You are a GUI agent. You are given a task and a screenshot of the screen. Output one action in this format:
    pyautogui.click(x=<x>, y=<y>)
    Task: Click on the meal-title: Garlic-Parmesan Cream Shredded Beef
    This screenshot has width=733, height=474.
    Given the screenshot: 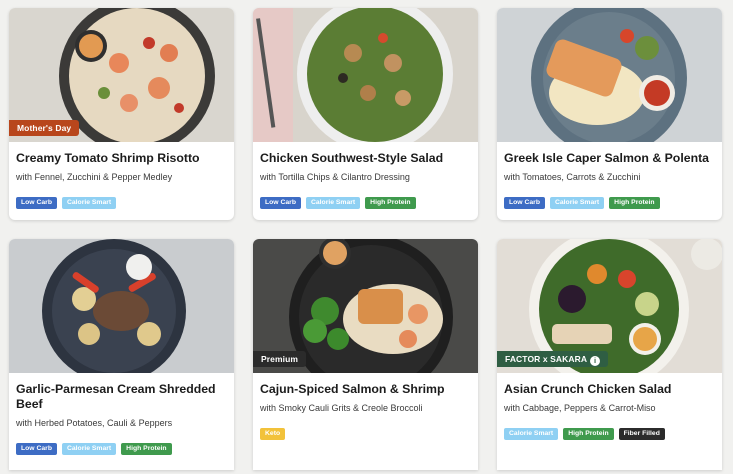 What is the action you would take?
    pyautogui.click(x=121, y=397)
    